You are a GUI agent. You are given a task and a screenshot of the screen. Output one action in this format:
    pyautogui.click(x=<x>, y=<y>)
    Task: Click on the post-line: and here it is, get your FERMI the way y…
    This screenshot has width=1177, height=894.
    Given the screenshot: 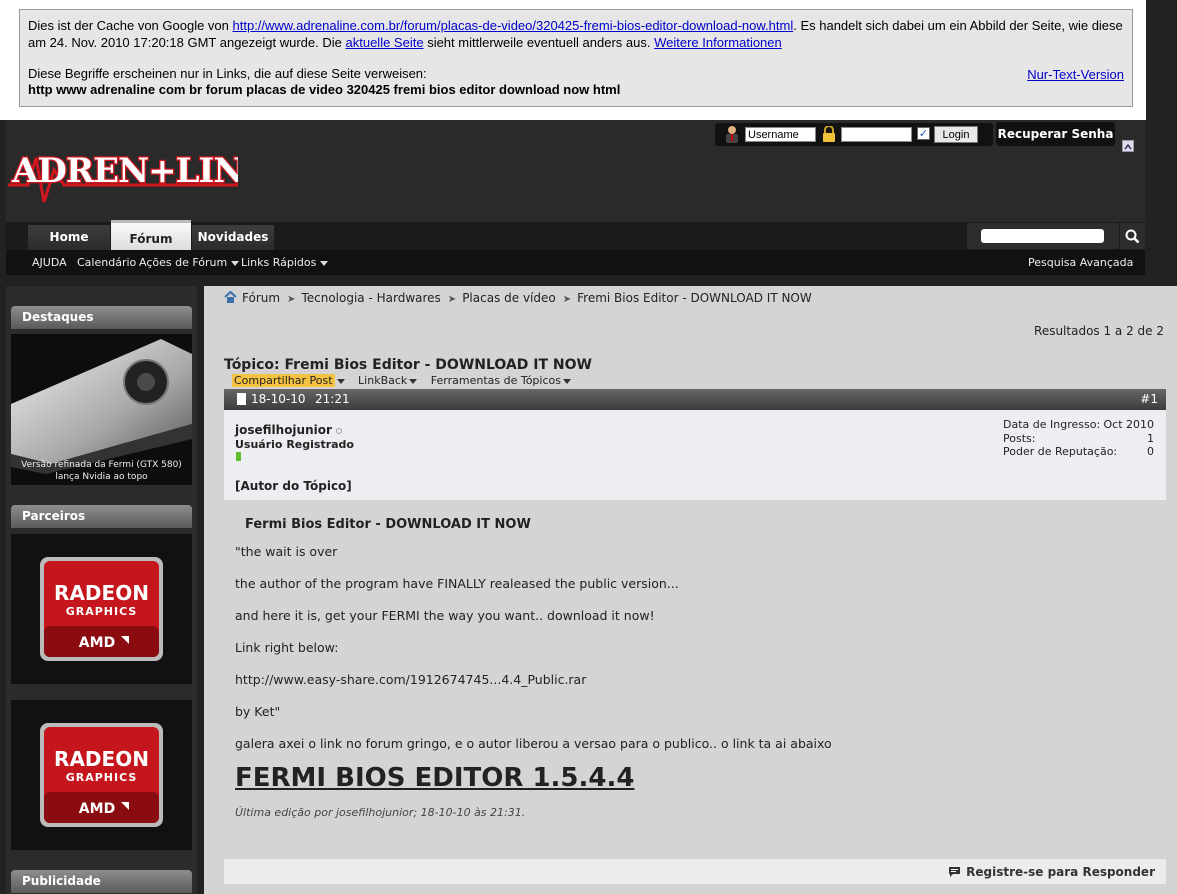 What is the action you would take?
    pyautogui.click(x=445, y=615)
    